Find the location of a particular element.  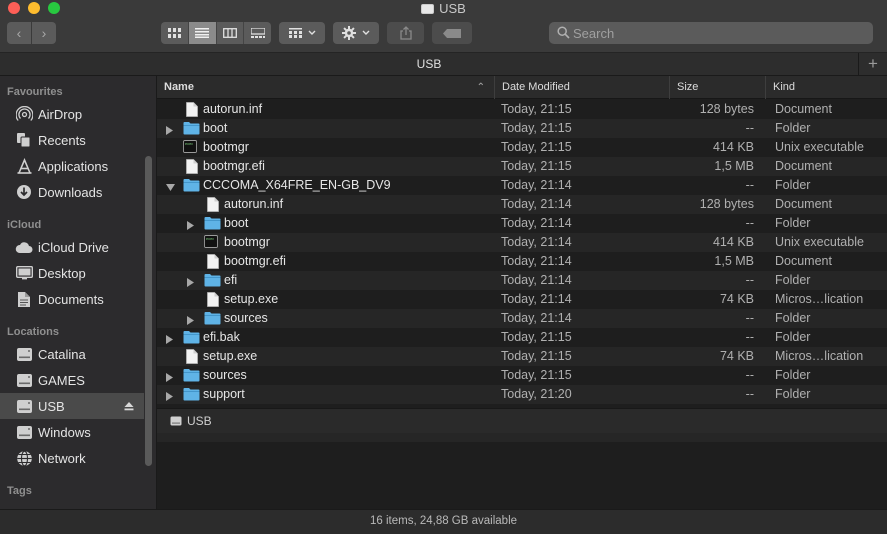

chevron-left-icon: ‹ is located at coordinates (19, 33).